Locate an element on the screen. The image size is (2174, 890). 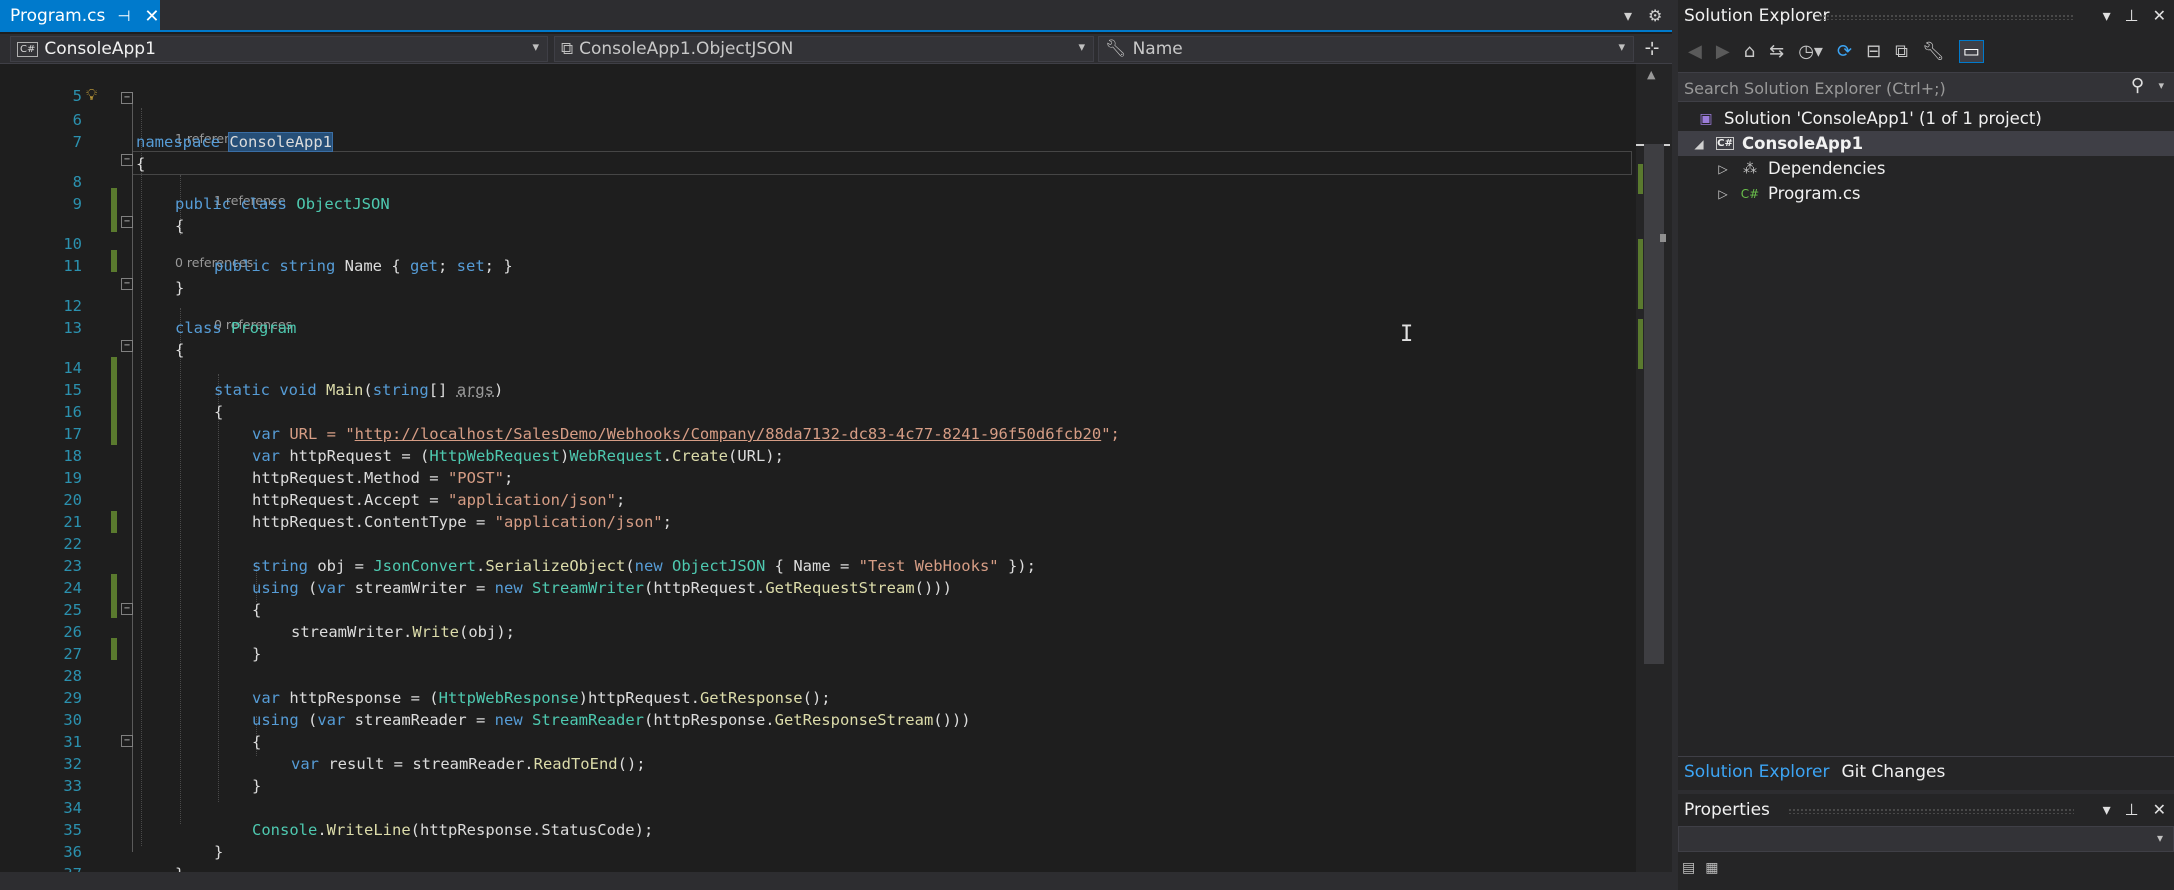
scrollbar-thumb is located at coordinates (1654, 404).